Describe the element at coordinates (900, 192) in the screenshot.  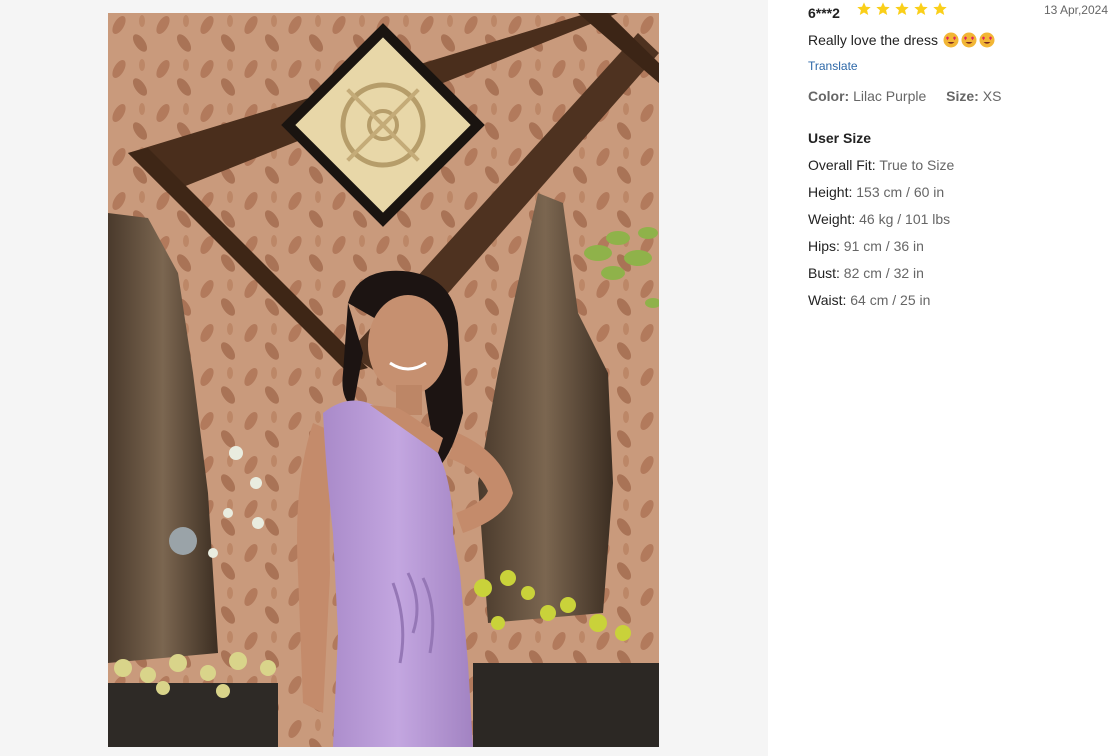
I see `size-item-value: 153 cm / 60 in` at that location.